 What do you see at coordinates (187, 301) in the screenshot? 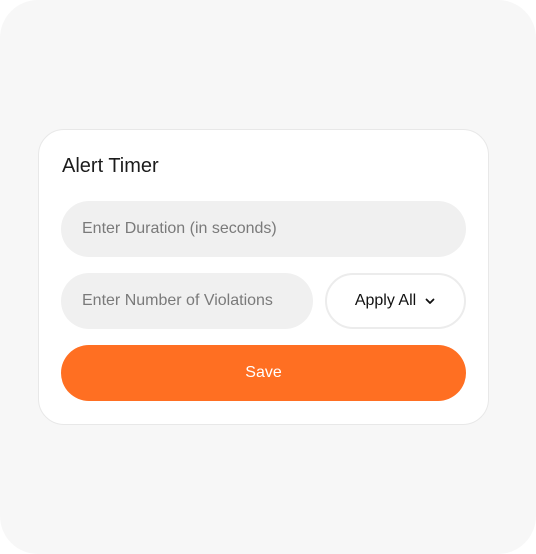
I see `violations-input` at bounding box center [187, 301].